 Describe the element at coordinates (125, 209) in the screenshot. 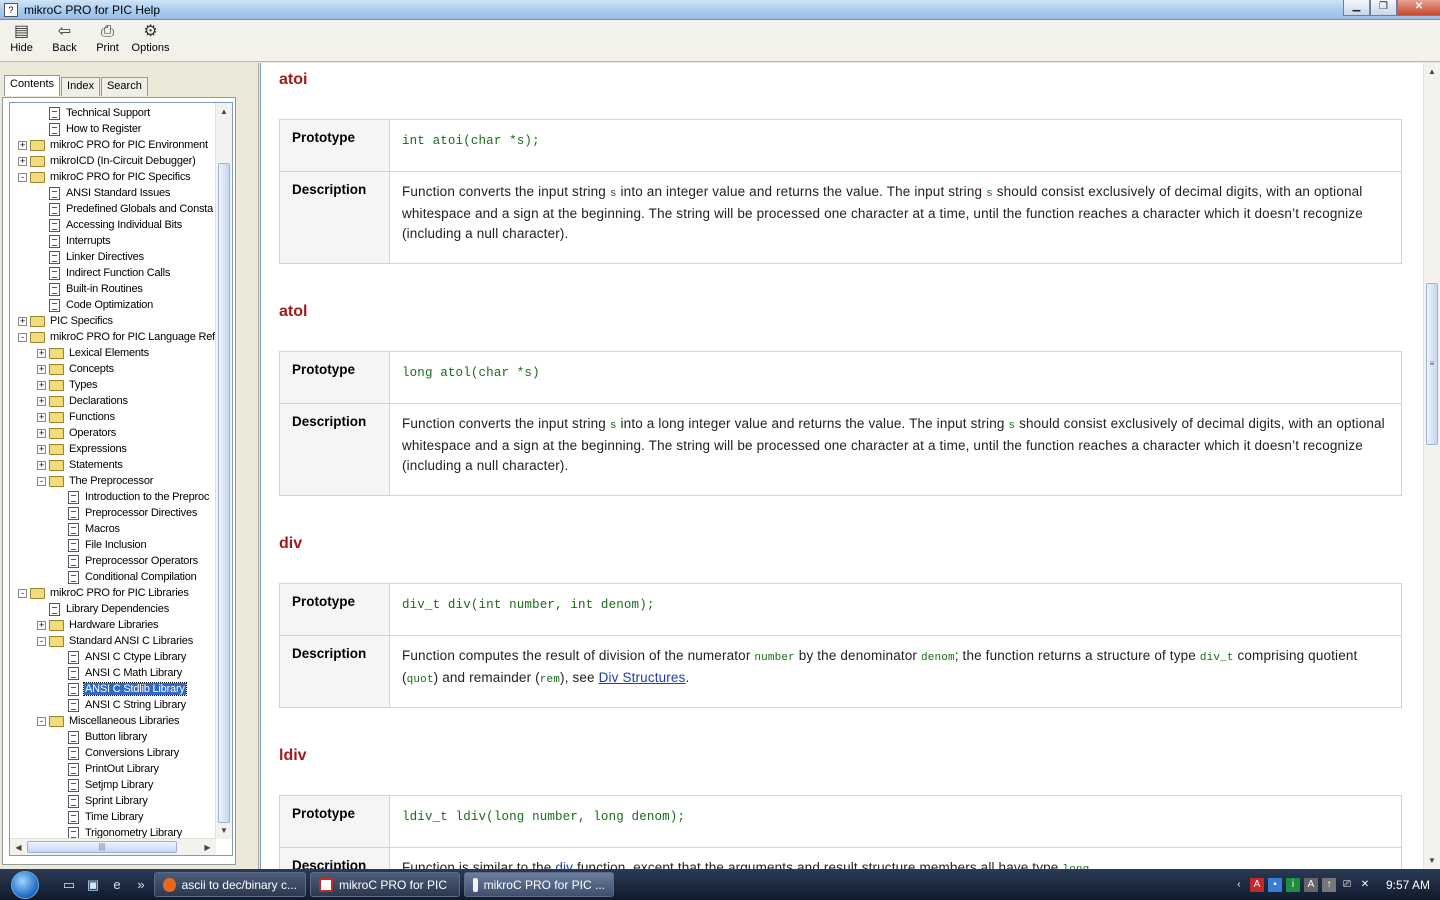

I see `tree-node: Predefined Globals and Consta` at that location.